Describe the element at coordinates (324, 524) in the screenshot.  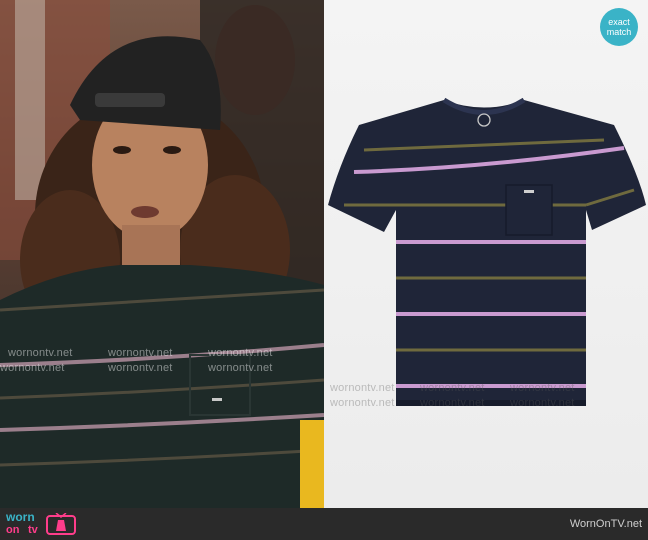
I see `footer-bar` at that location.